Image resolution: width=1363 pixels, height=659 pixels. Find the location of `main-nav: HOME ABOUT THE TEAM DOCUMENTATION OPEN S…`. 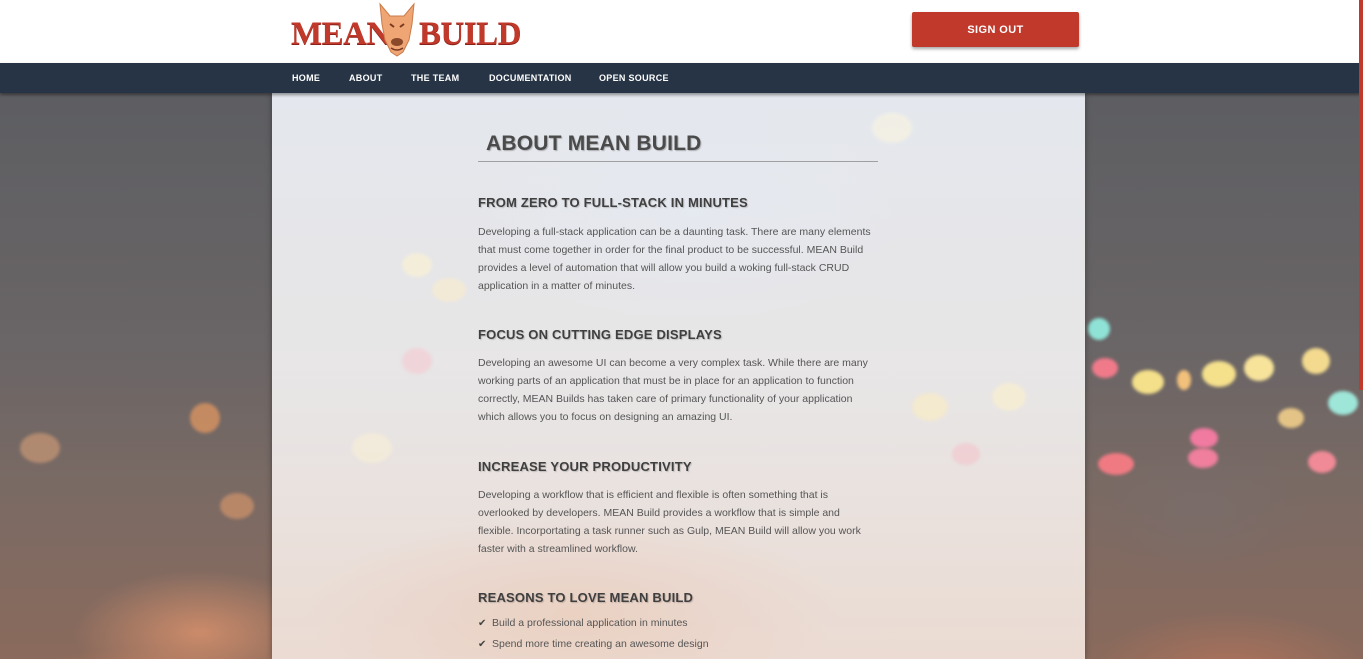

main-nav: HOME ABOUT THE TEAM DOCUMENTATION OPEN S… is located at coordinates (681, 78).